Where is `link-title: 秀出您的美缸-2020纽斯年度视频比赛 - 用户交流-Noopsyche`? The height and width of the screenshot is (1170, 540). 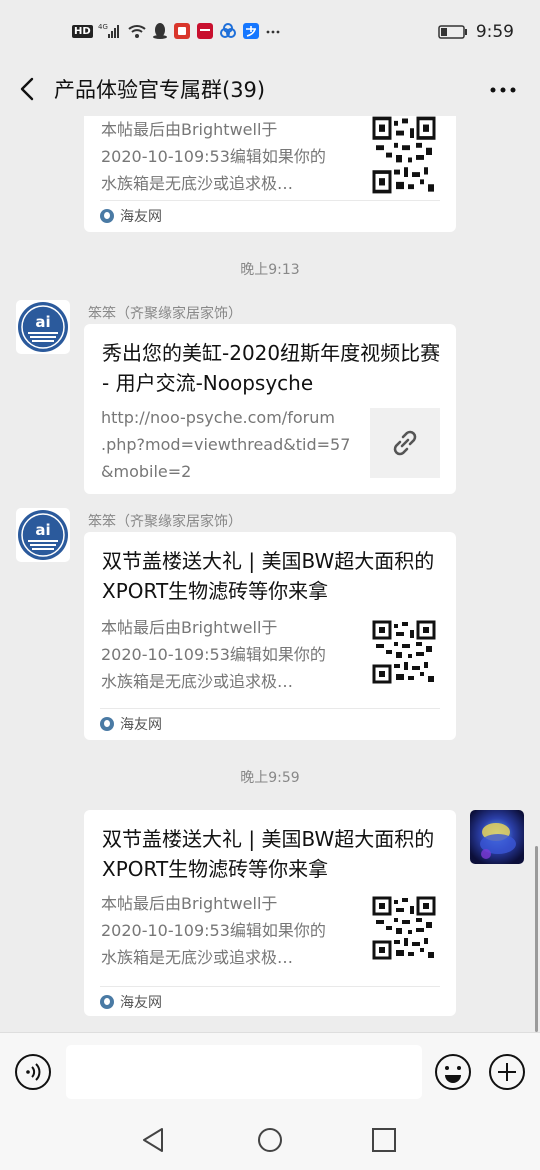 link-title: 秀出您的美缸-2020纽斯年度视频比赛 - 用户交流-Noopsyche is located at coordinates (271, 368).